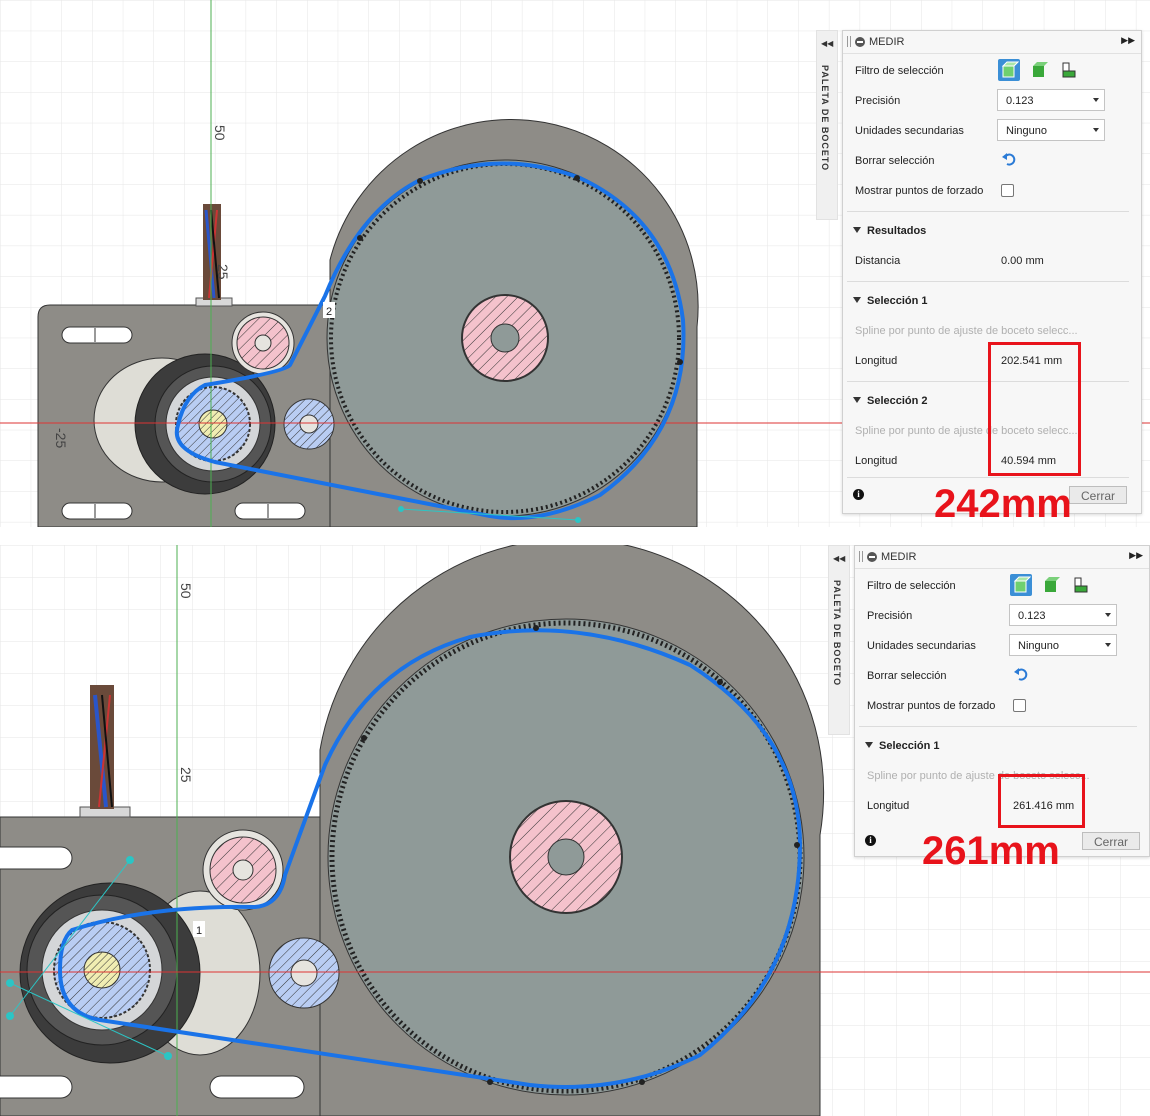  What do you see at coordinates (990, 232) in the screenshot?
I see `results-section-header: Resultados` at bounding box center [990, 232].